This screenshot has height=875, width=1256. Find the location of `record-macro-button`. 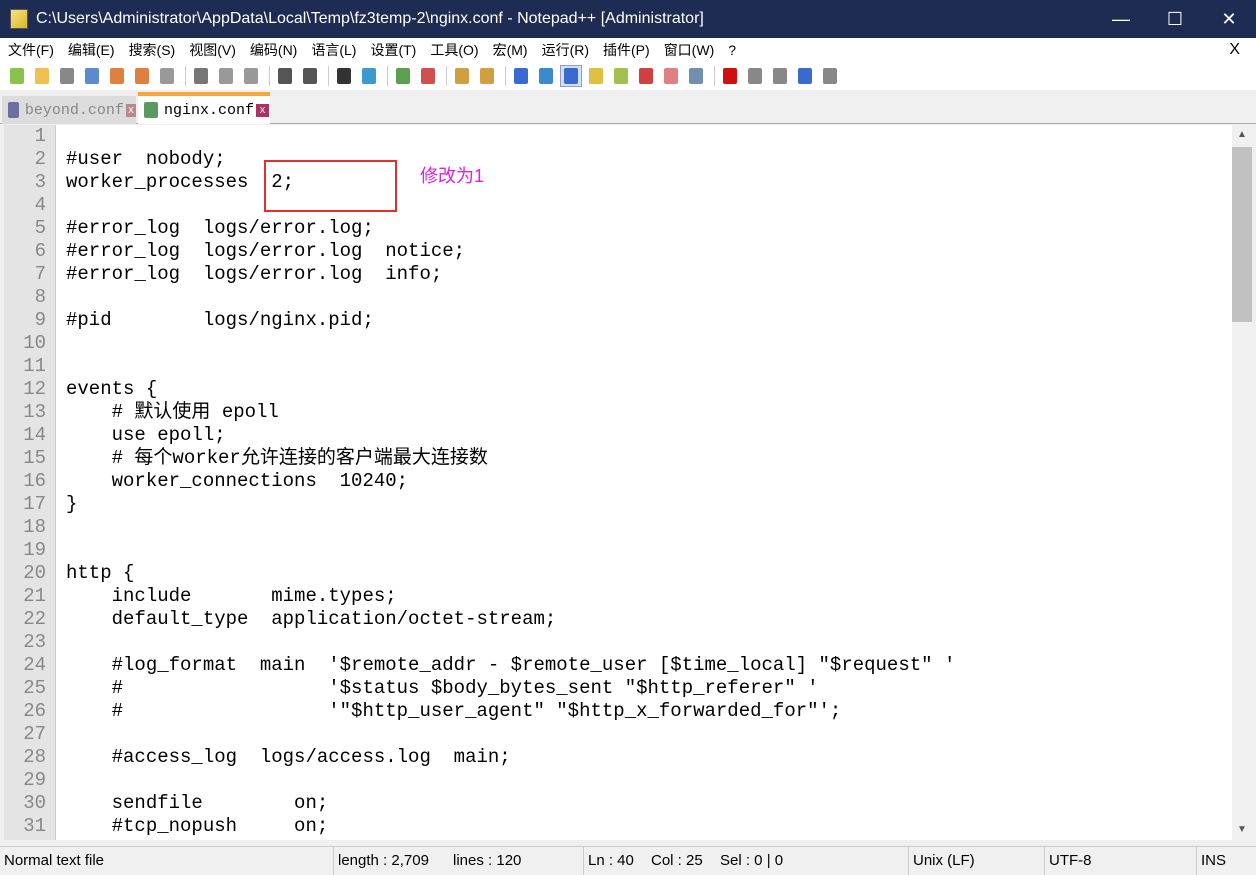

record-macro-button is located at coordinates (730, 76).